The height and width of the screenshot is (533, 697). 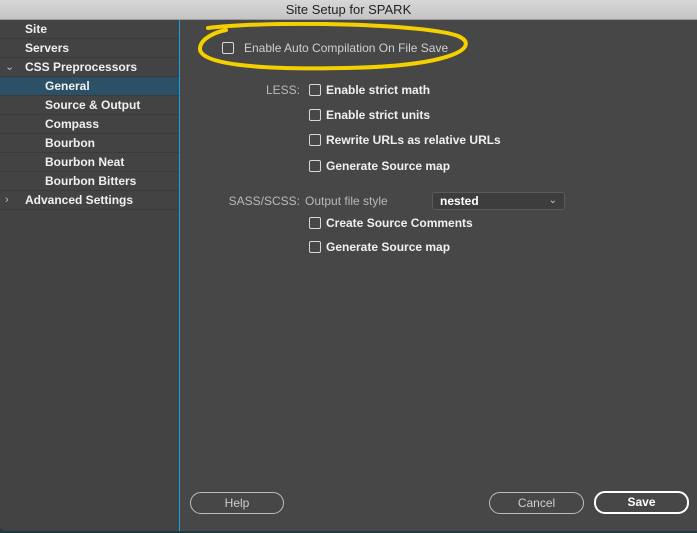 I want to click on sidebar-item-bourbon-neat: Bourbon Neat, so click(x=89, y=162).